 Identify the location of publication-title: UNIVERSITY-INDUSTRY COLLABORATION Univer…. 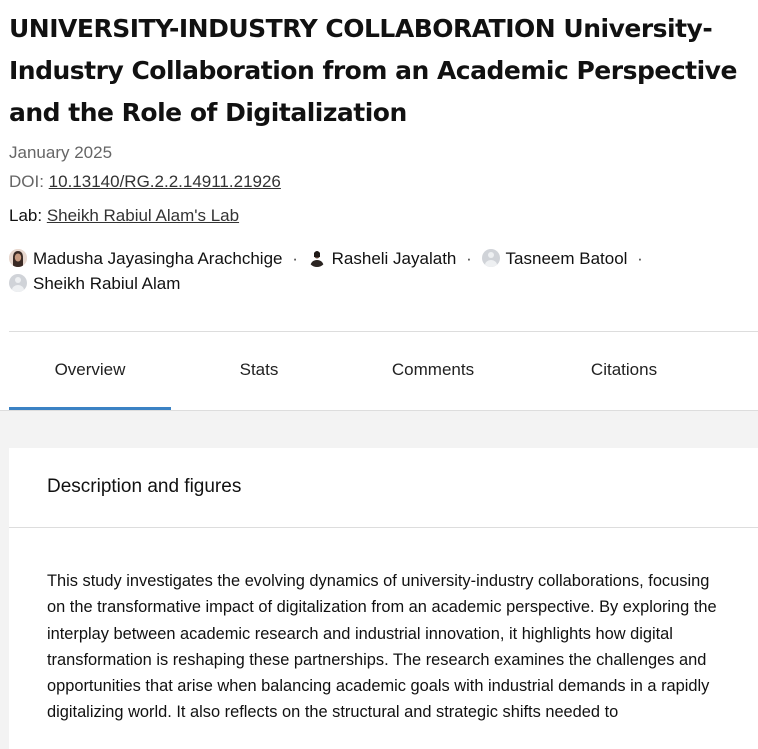
(373, 70).